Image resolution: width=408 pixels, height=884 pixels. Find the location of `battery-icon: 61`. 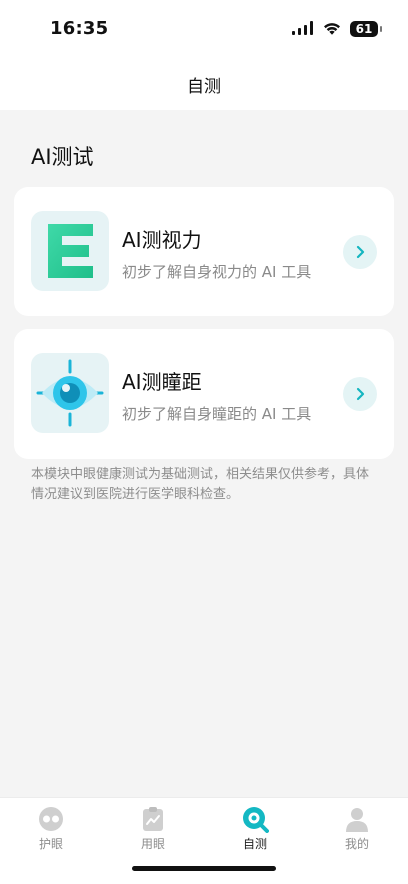

battery-icon: 61 is located at coordinates (366, 29).